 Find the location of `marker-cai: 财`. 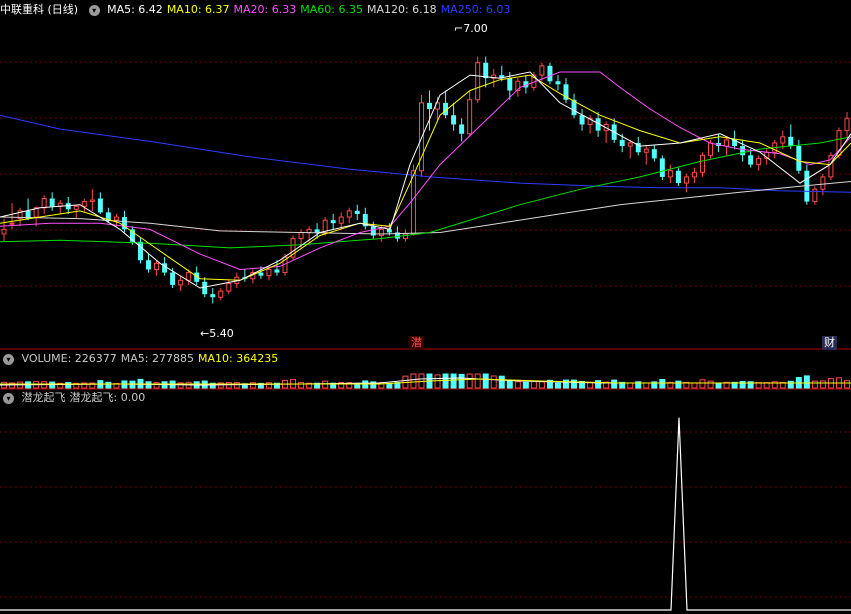

marker-cai: 财 is located at coordinates (829, 343).